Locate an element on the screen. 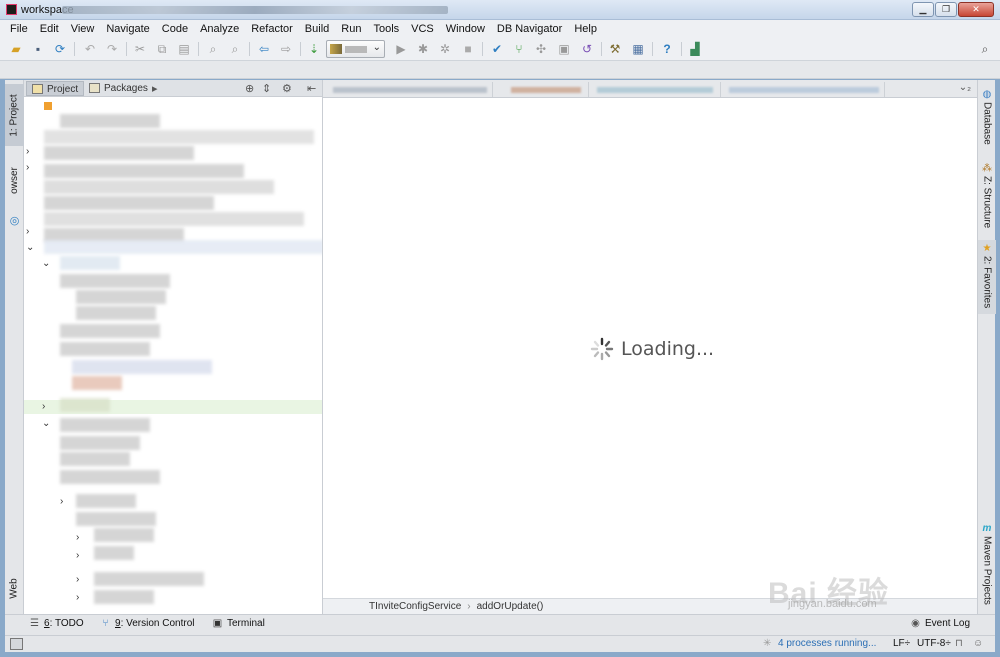 This screenshot has width=1000, height=657. menu-build: Build is located at coordinates (317, 29).